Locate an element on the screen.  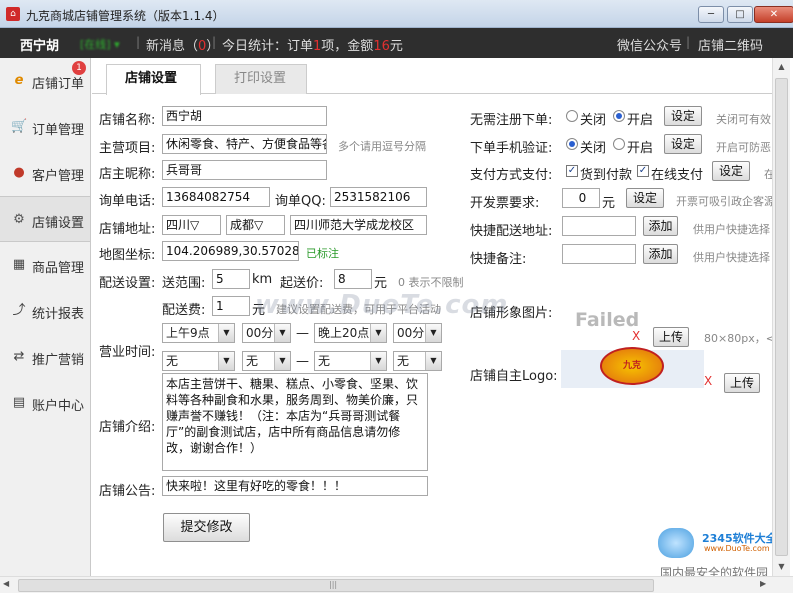
wechat-link: 微信公众号 is located at coordinates (649, 44).